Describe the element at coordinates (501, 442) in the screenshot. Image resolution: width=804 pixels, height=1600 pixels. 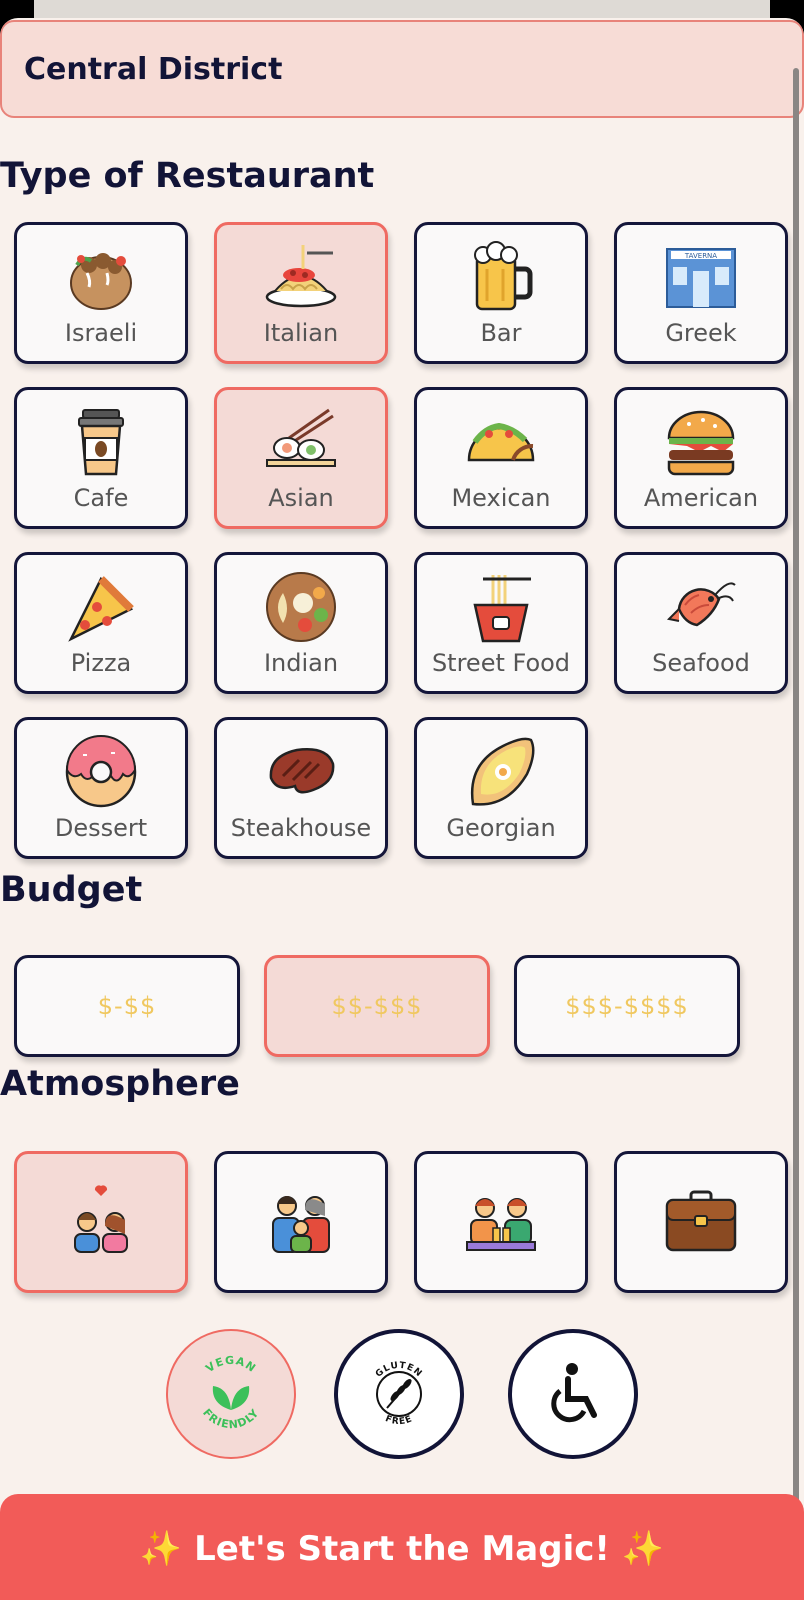
I see `taco-icon` at that location.